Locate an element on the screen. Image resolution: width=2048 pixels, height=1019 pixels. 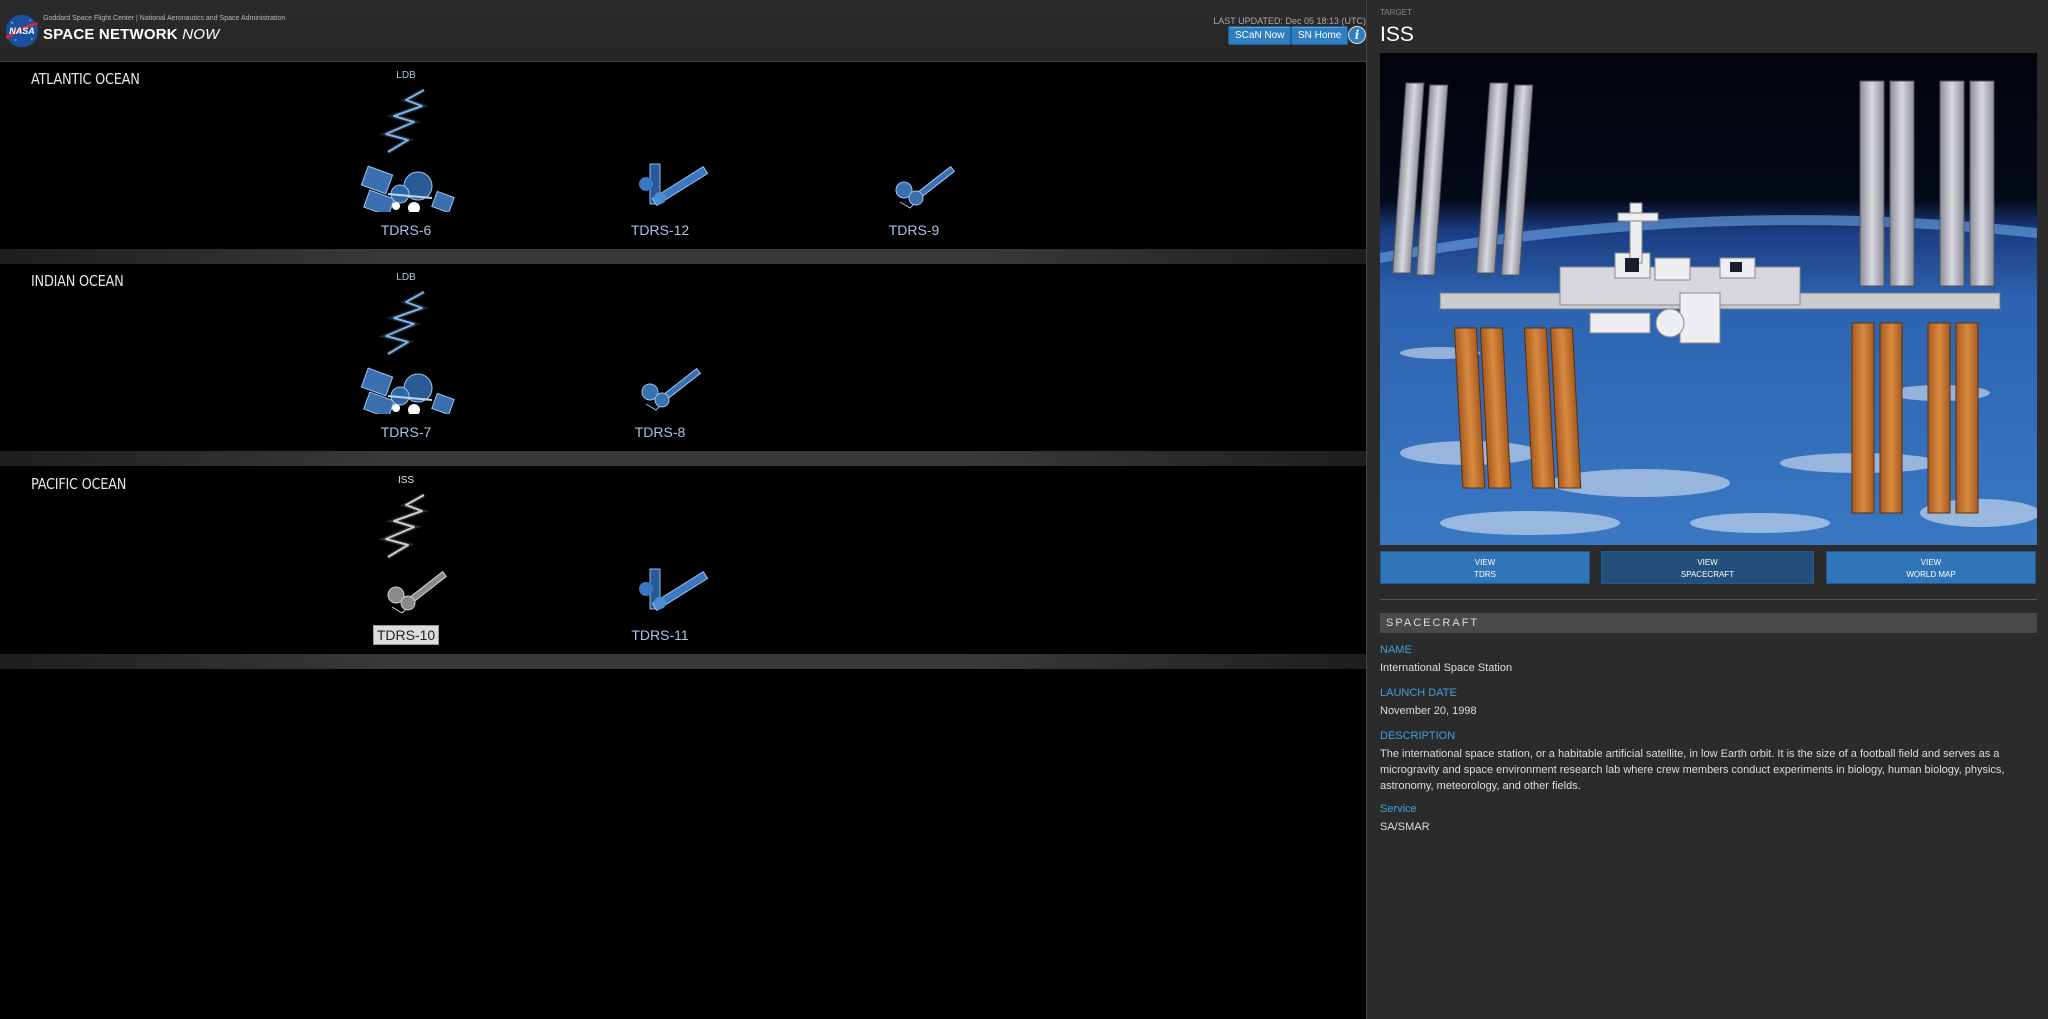
ocean-label: INDIAN OCEAN is located at coordinates (77, 281).